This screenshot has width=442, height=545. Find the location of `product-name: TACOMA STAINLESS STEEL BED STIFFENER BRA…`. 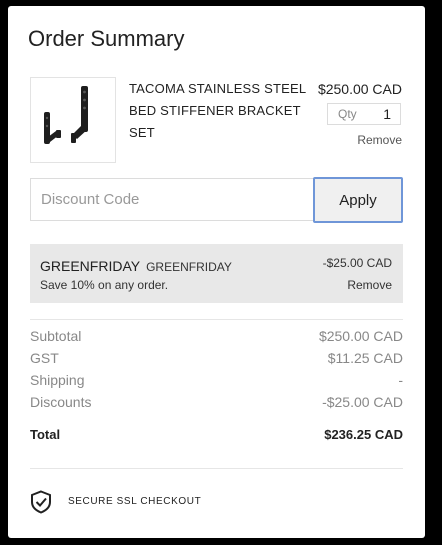

product-name: TACOMA STAINLESS STEEL BED STIFFENER BRA… is located at coordinates (217, 110).